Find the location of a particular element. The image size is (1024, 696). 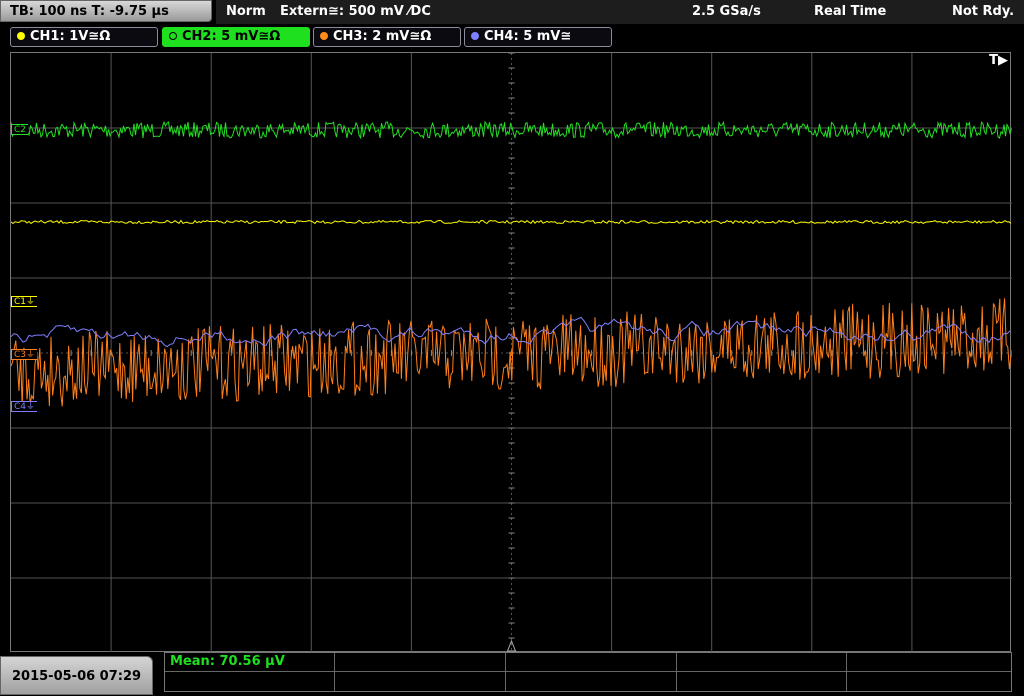

channel-2-label: CH2: 5 mV≅Ω is located at coordinates (231, 36).